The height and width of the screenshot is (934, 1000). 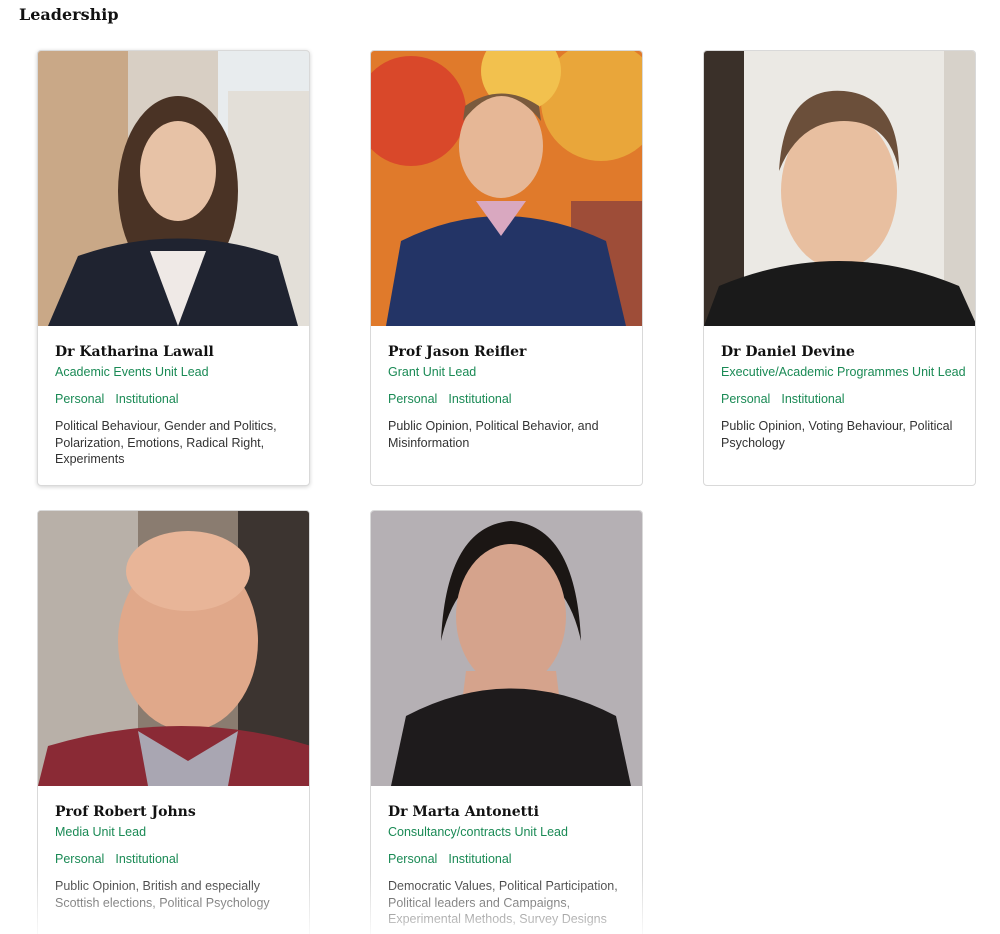 I want to click on person-role: Consultancy/contracts Unit Lead, so click(x=478, y=832).